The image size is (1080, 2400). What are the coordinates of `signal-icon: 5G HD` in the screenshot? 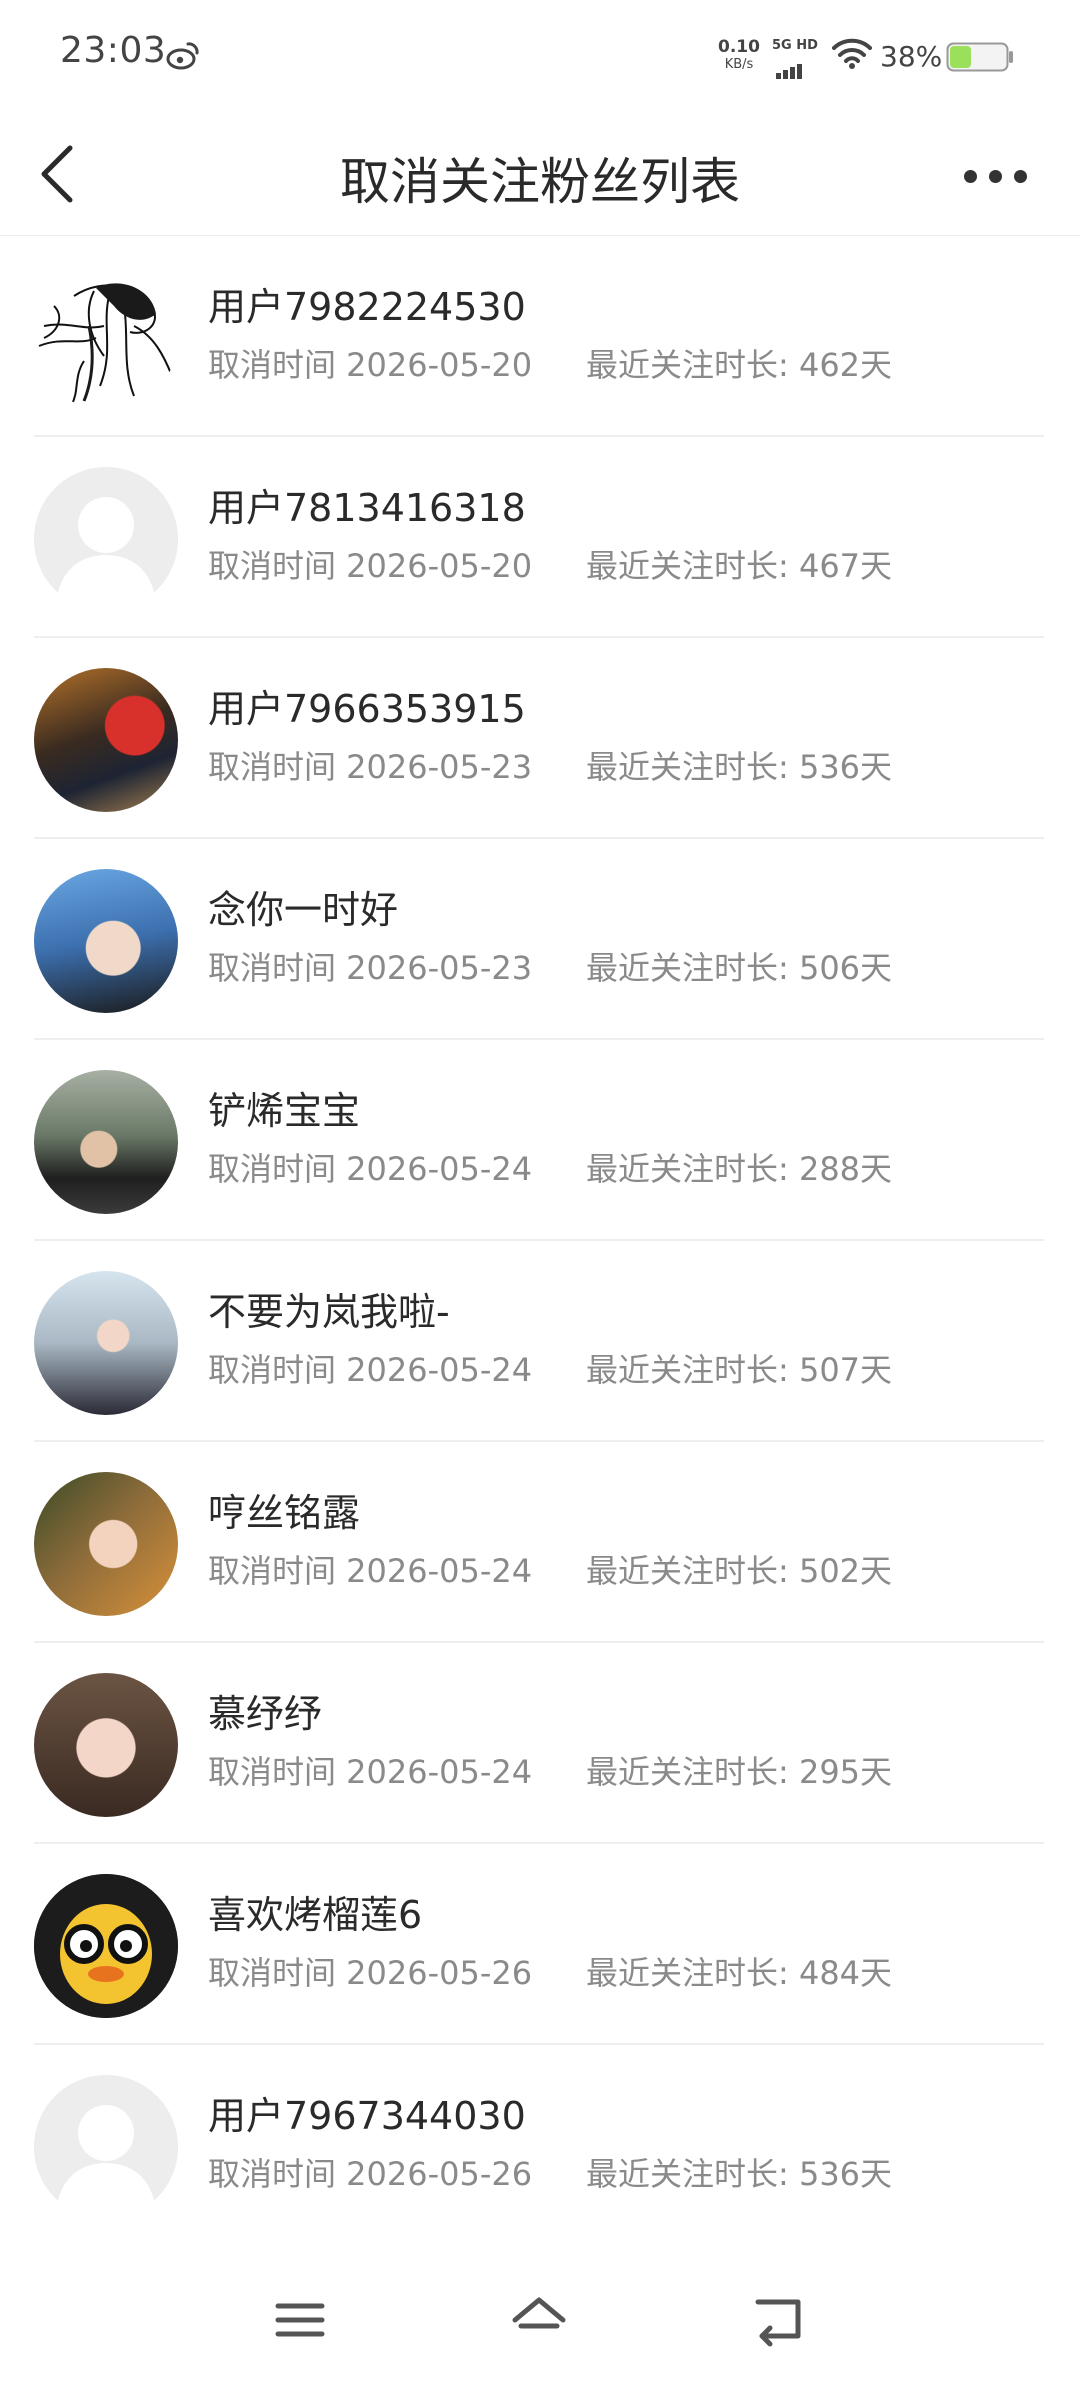 It's located at (797, 58).